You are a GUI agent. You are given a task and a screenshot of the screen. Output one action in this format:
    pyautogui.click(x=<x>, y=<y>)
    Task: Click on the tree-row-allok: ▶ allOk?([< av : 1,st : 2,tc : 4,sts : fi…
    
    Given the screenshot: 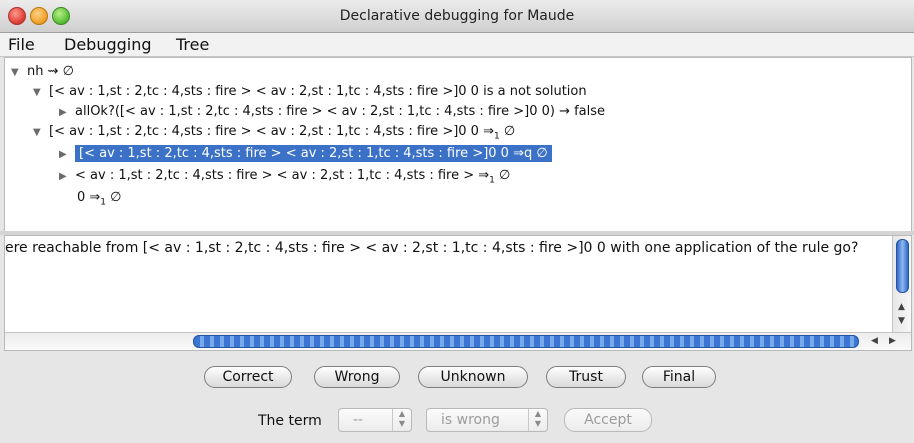 What is the action you would take?
    pyautogui.click(x=332, y=112)
    